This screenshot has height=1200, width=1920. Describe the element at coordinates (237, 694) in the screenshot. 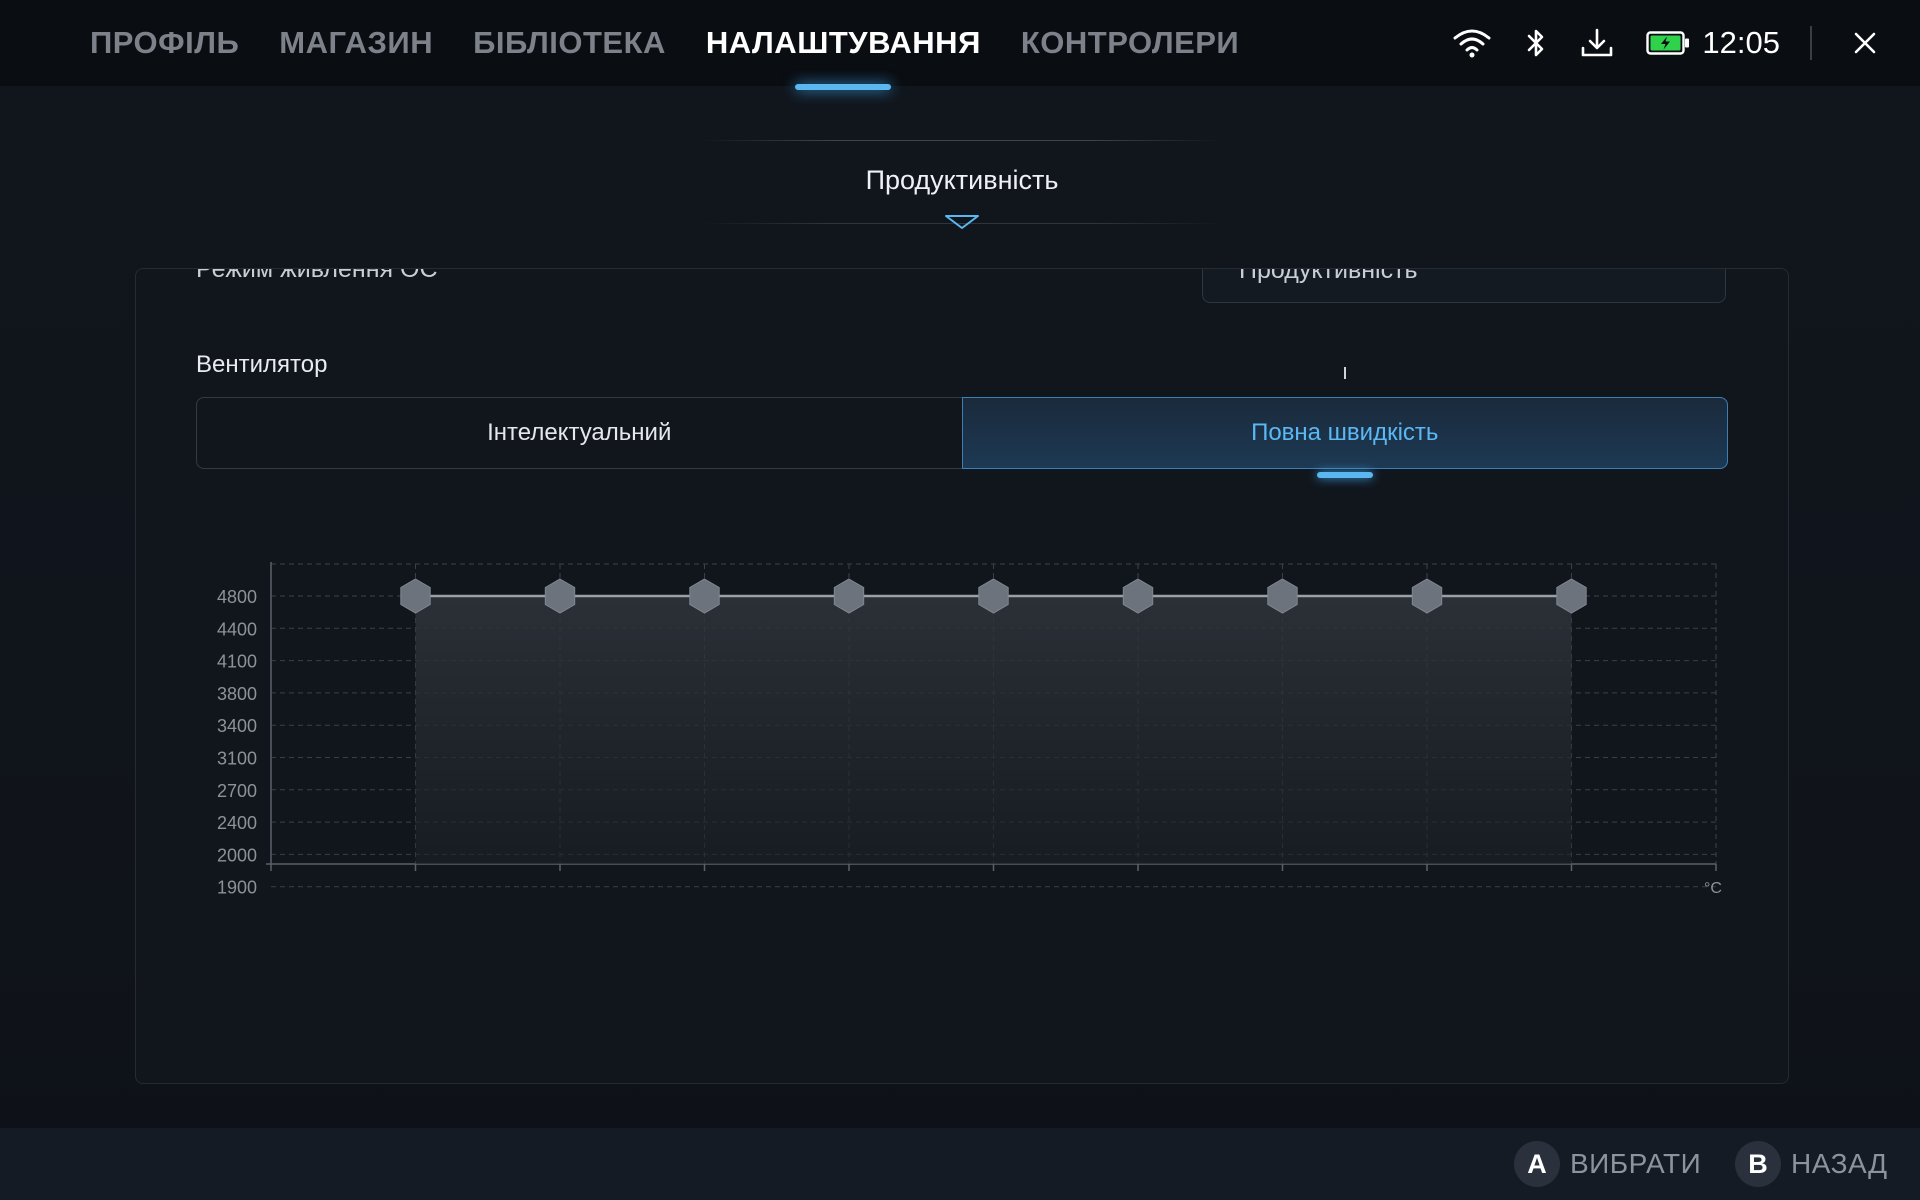

I see `y-tick-label: 3800` at that location.